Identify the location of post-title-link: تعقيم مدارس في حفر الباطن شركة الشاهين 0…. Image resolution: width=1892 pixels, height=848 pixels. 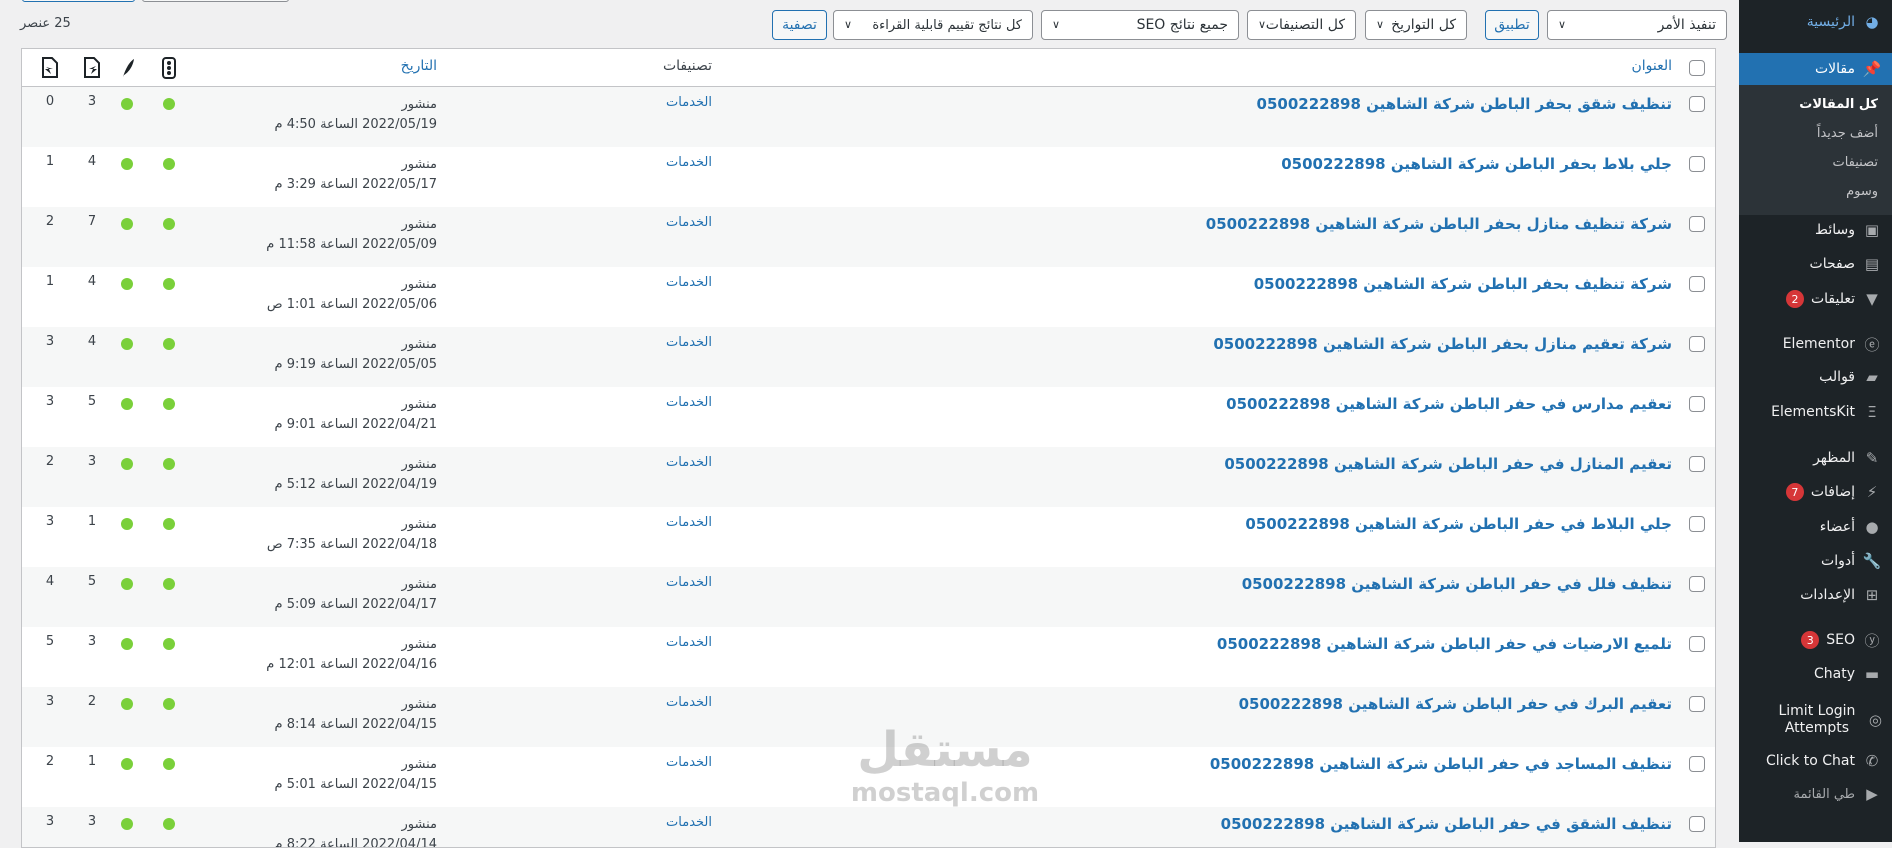
(1449, 404).